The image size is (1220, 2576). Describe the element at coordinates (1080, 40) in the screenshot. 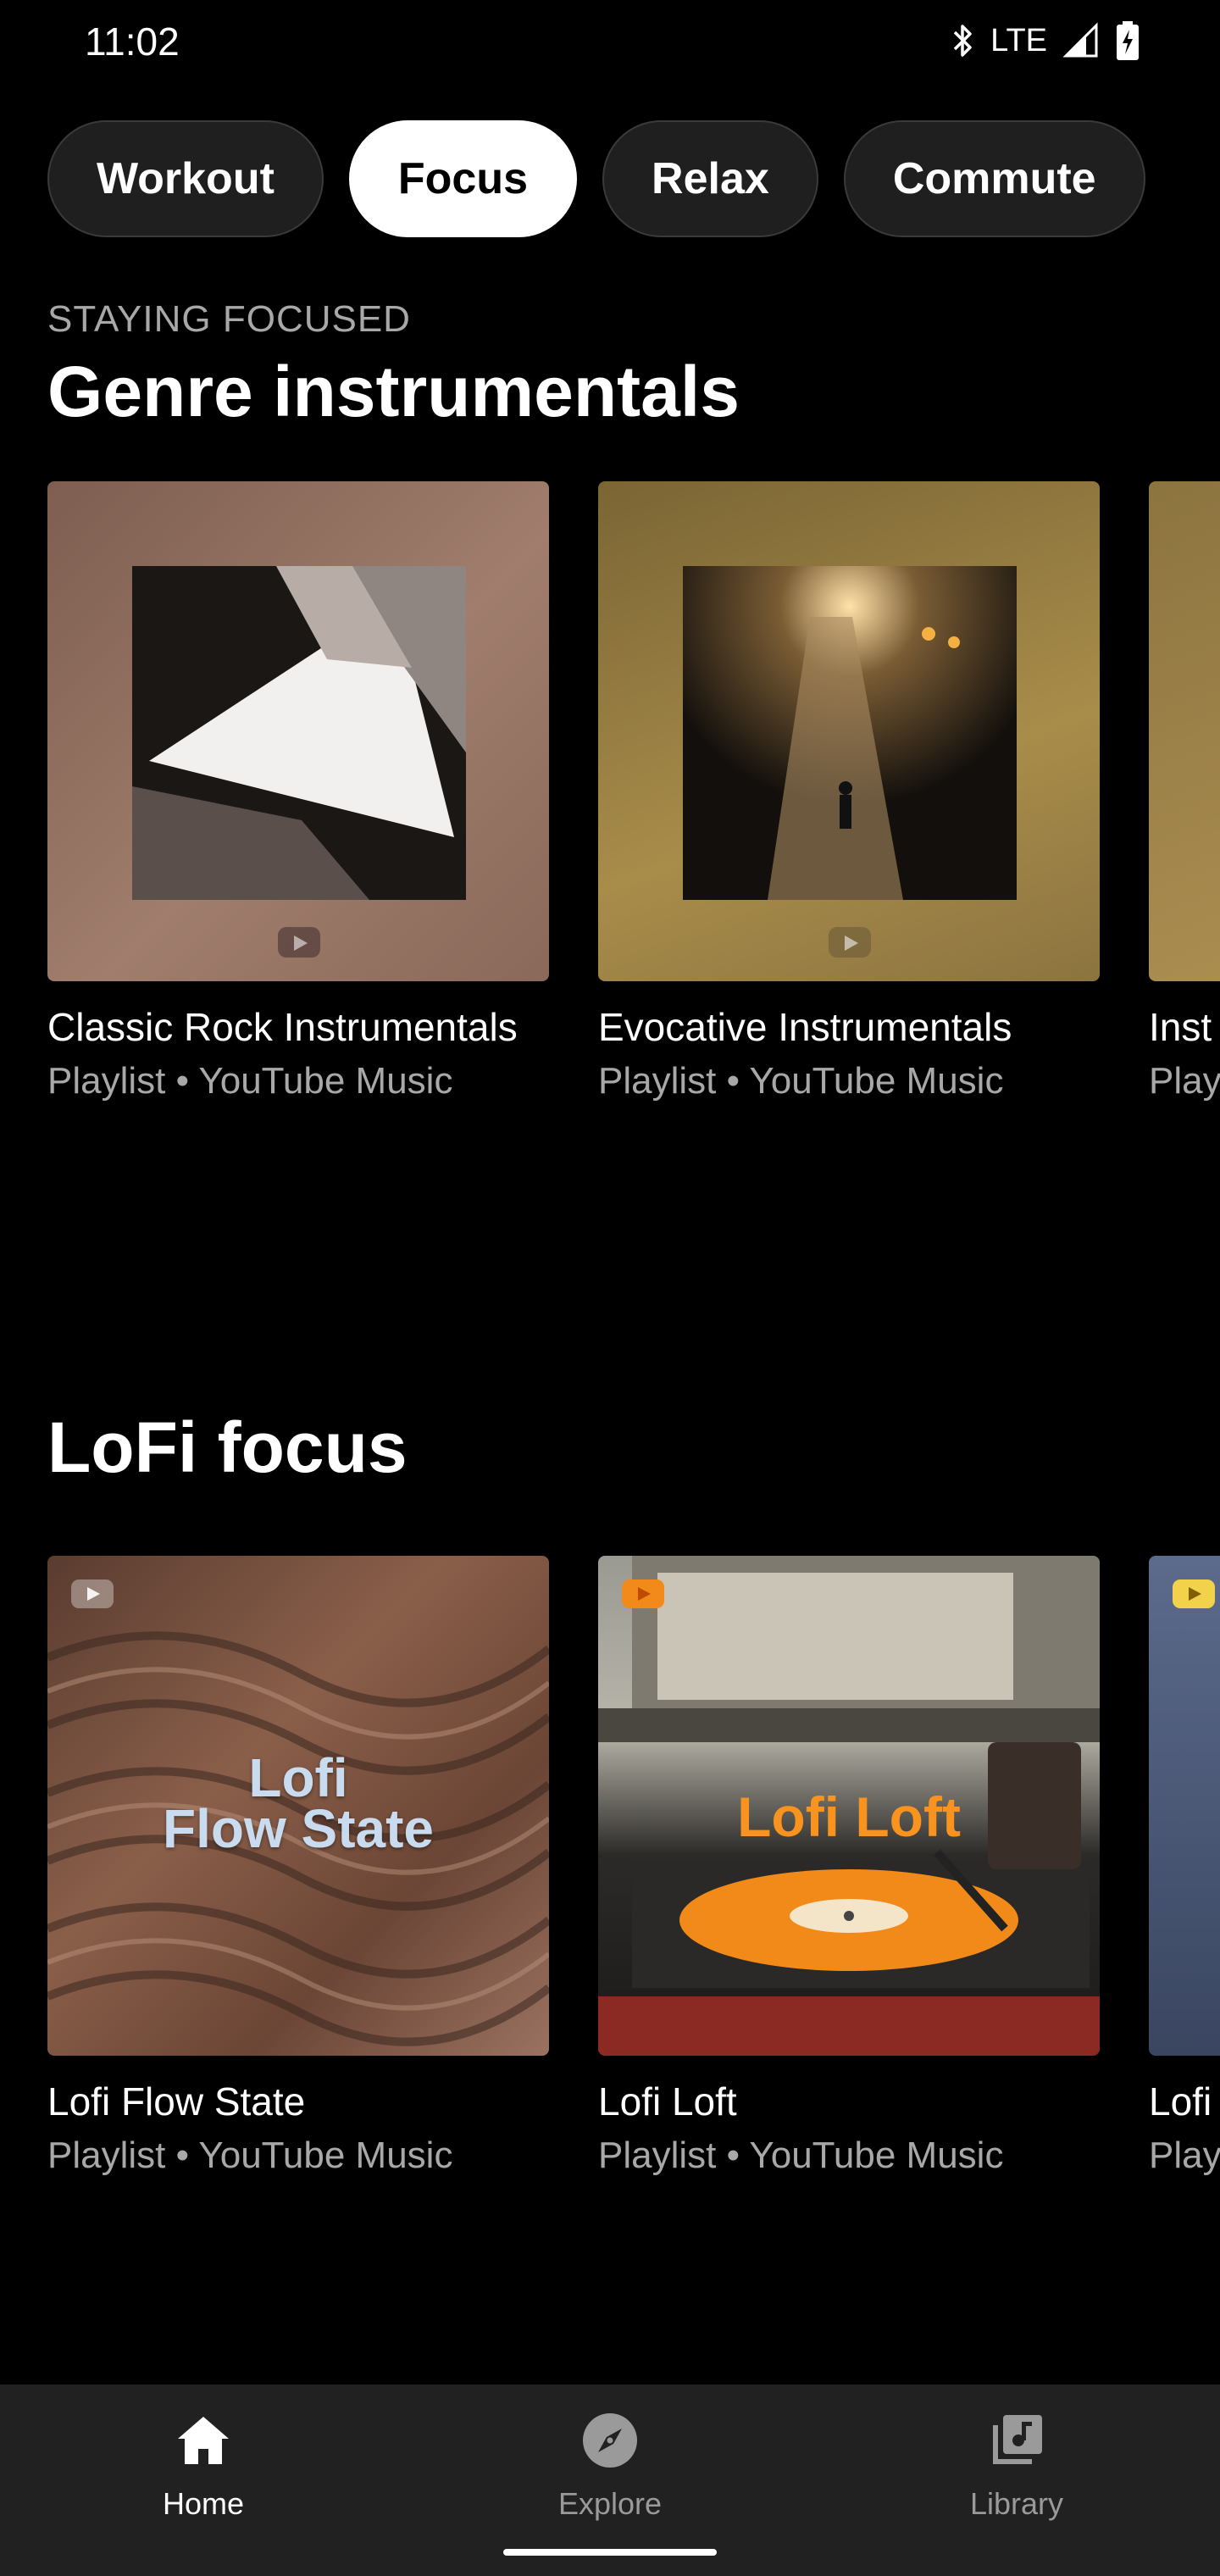

I see `signal-icon` at that location.